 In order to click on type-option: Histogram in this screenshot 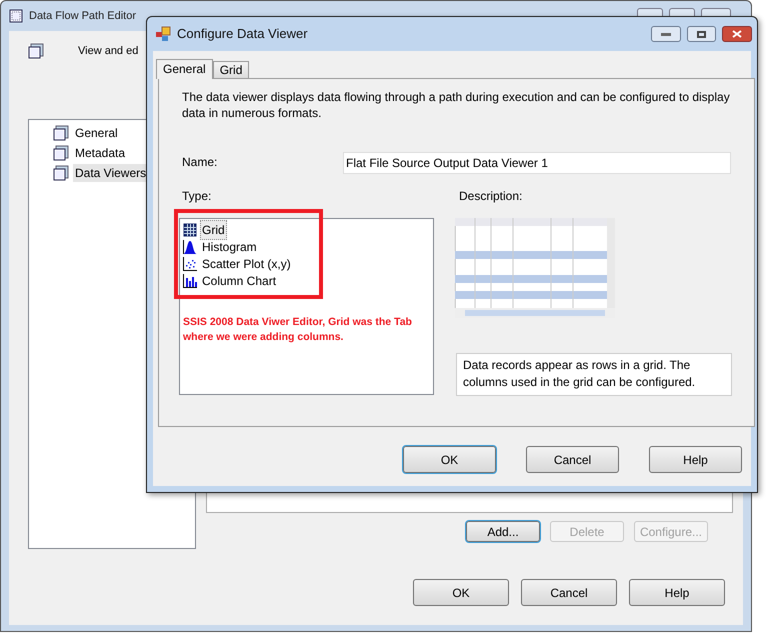, I will do `click(229, 246)`.